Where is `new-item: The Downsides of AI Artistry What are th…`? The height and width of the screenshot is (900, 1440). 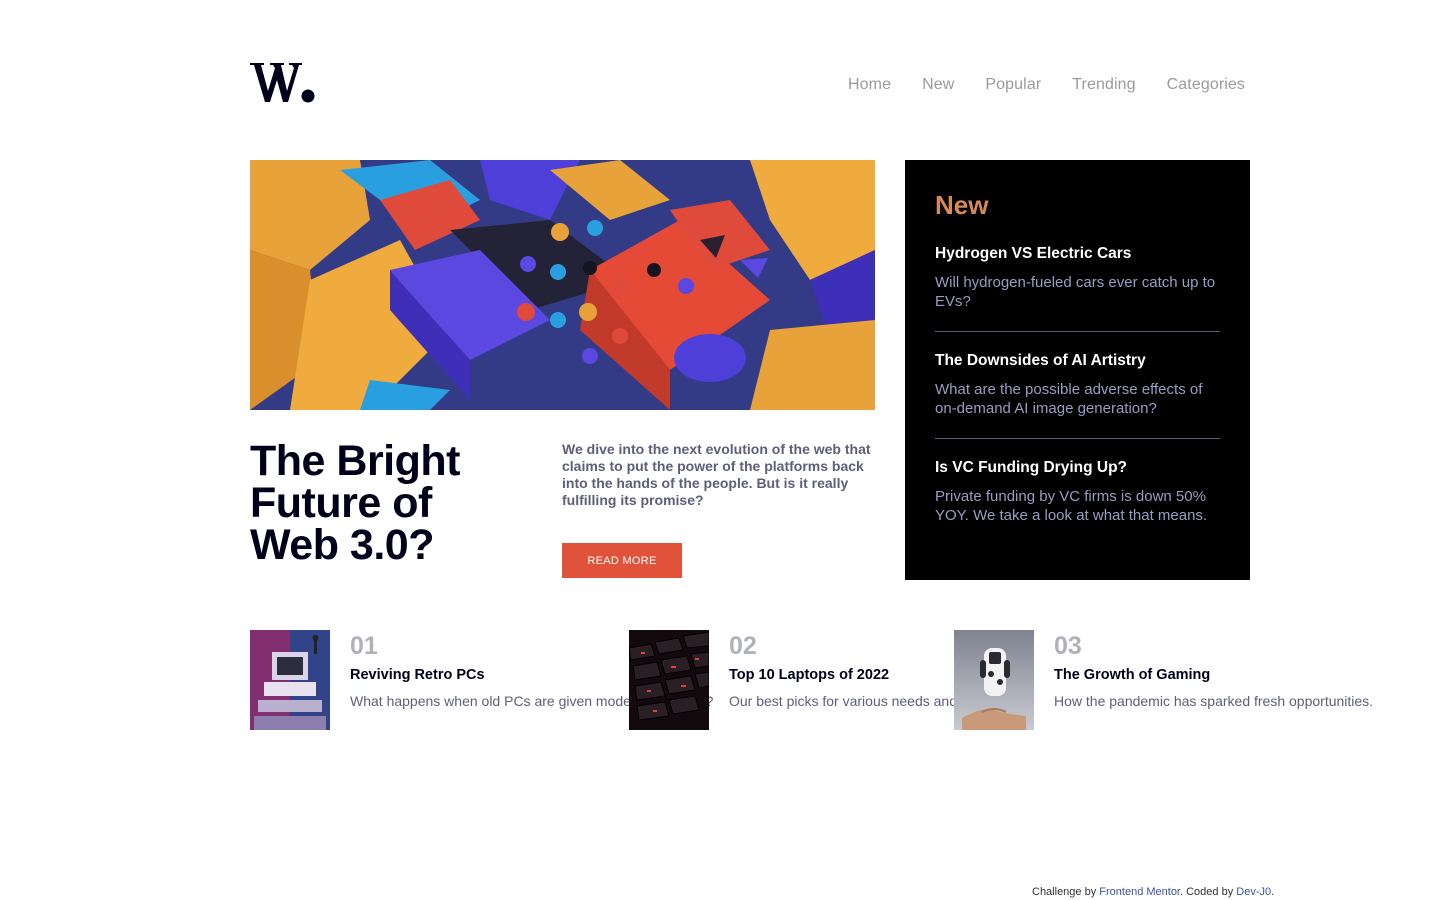 new-item: The Downsides of AI Artistry What are th… is located at coordinates (1077, 395).